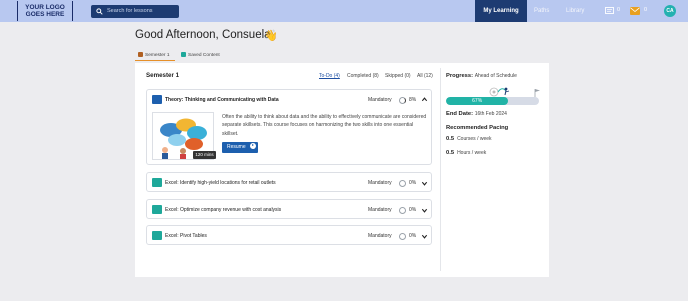 The height and width of the screenshot is (301, 688). Describe the element at coordinates (575, 11) in the screenshot. I see `nav-library: Library` at that location.